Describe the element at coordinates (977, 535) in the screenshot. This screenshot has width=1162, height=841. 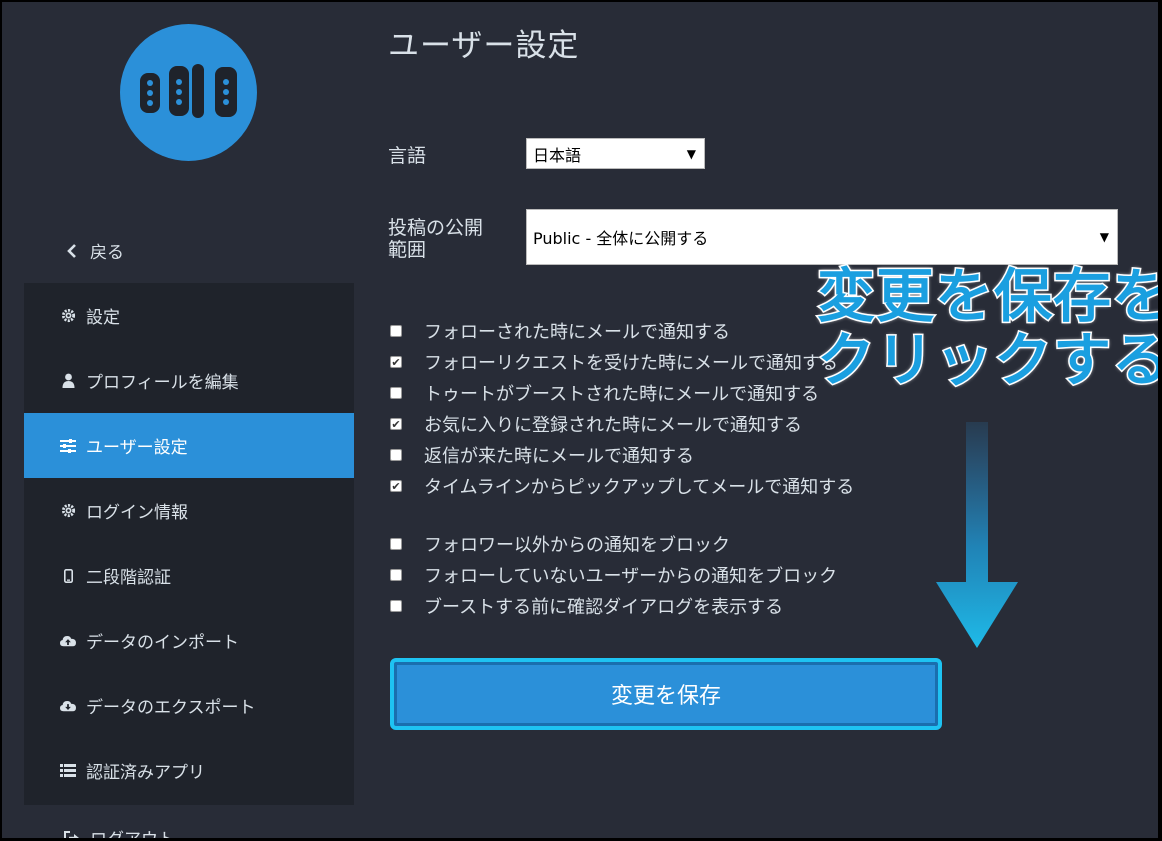
I see `arrow-down-icon` at that location.